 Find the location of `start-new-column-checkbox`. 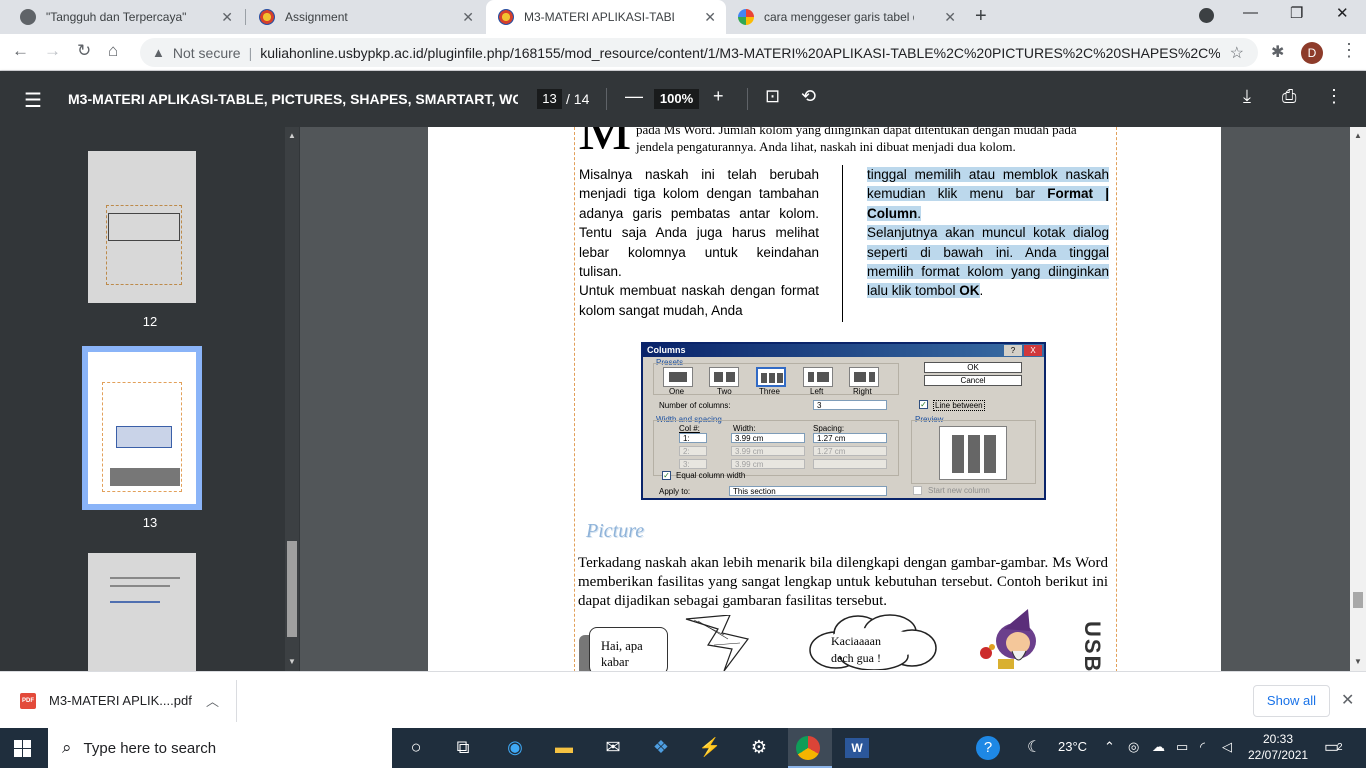

start-new-column-checkbox is located at coordinates (917, 490).